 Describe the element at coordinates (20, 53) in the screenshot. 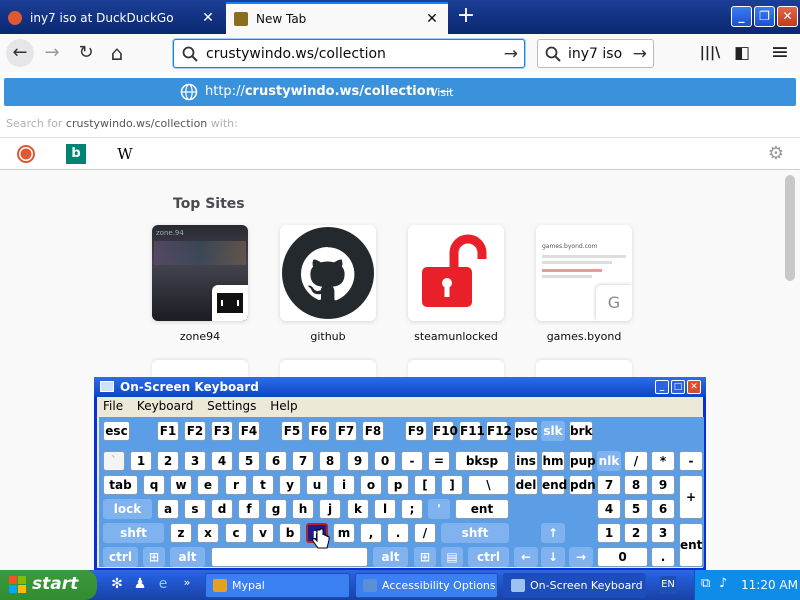

I see `back-button: ←` at that location.